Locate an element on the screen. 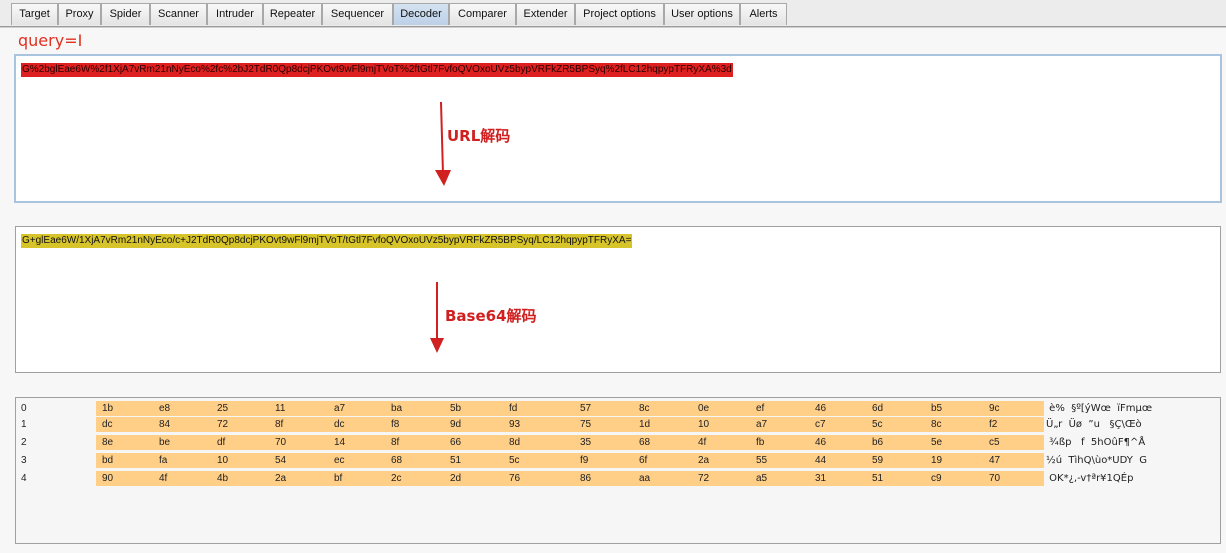 Image resolution: width=1226 pixels, height=553 pixels. tab-decoder: Decoder is located at coordinates (421, 14).